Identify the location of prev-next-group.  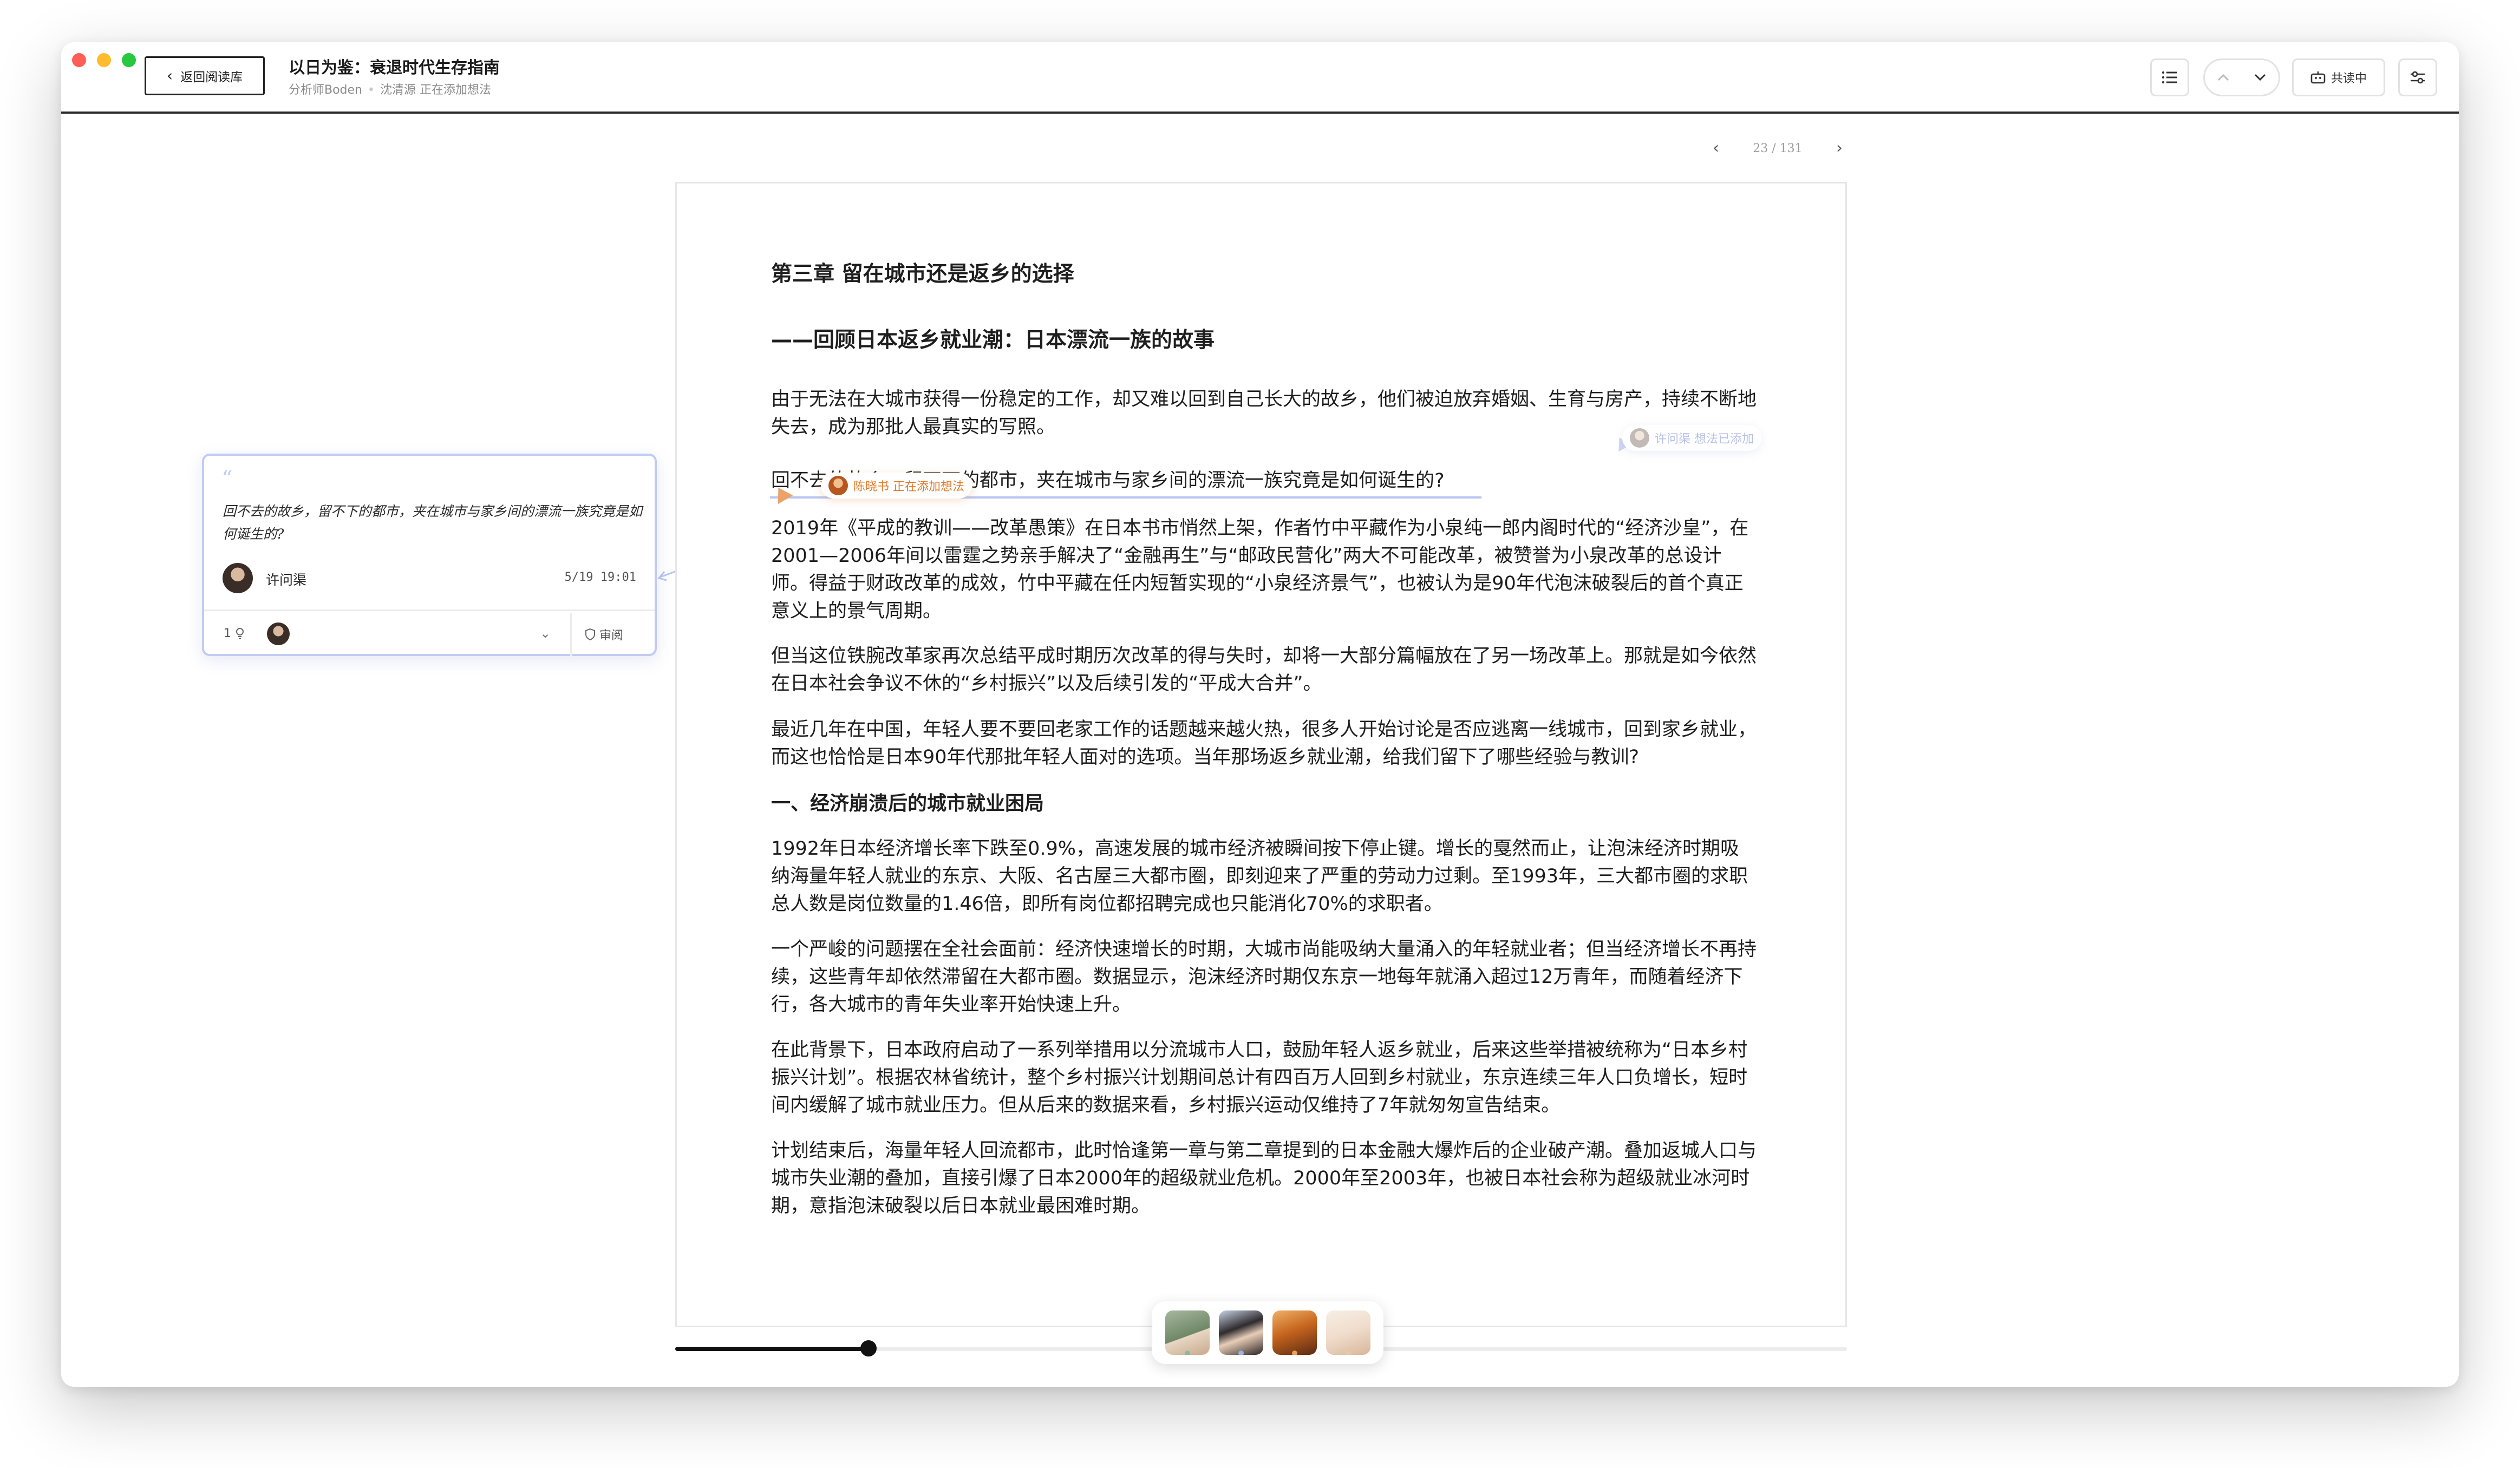
(2241, 77).